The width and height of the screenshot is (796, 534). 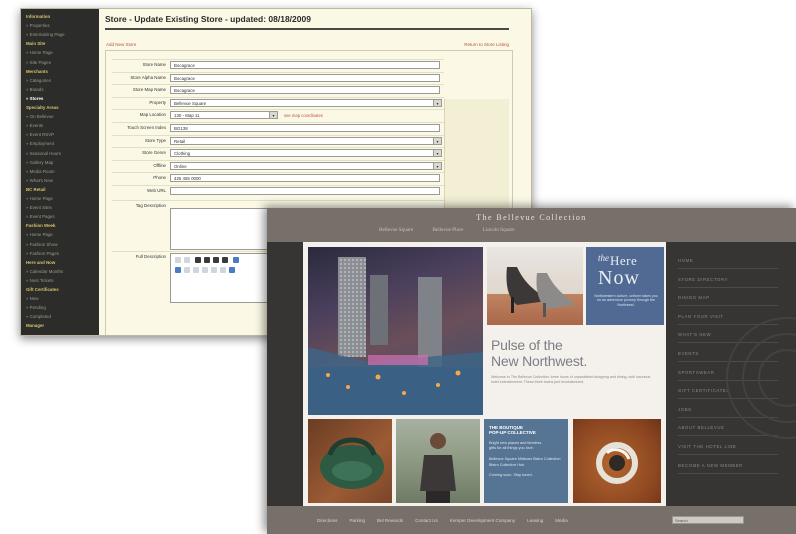 What do you see at coordinates (196, 270) in the screenshot?
I see `align-center-icon` at bounding box center [196, 270].